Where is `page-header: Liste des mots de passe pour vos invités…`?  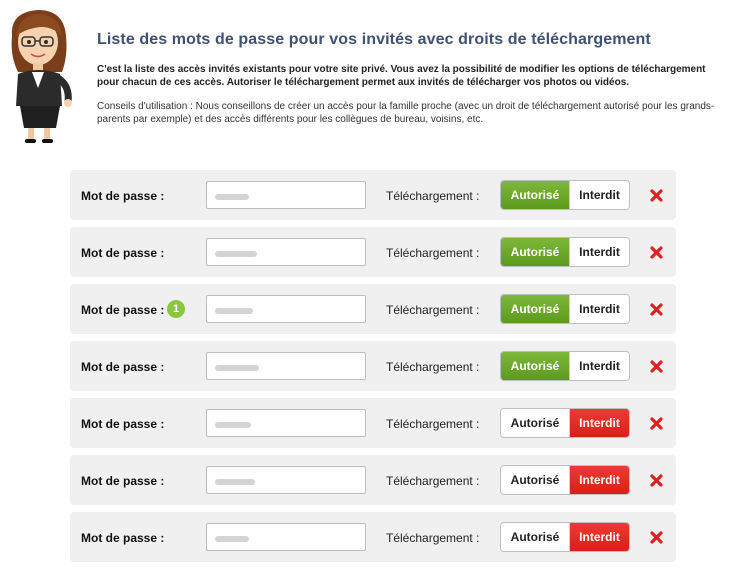 page-header: Liste des mots de passe pour vos invités… is located at coordinates (409, 78).